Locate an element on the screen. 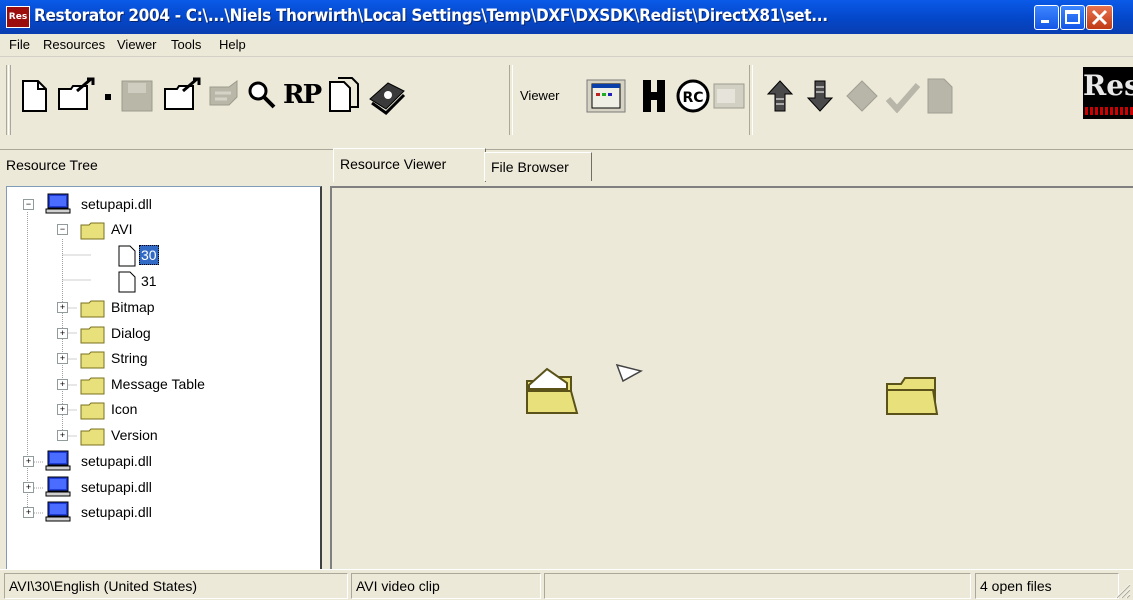  restorator-logo: Res is located at coordinates (1108, 93).